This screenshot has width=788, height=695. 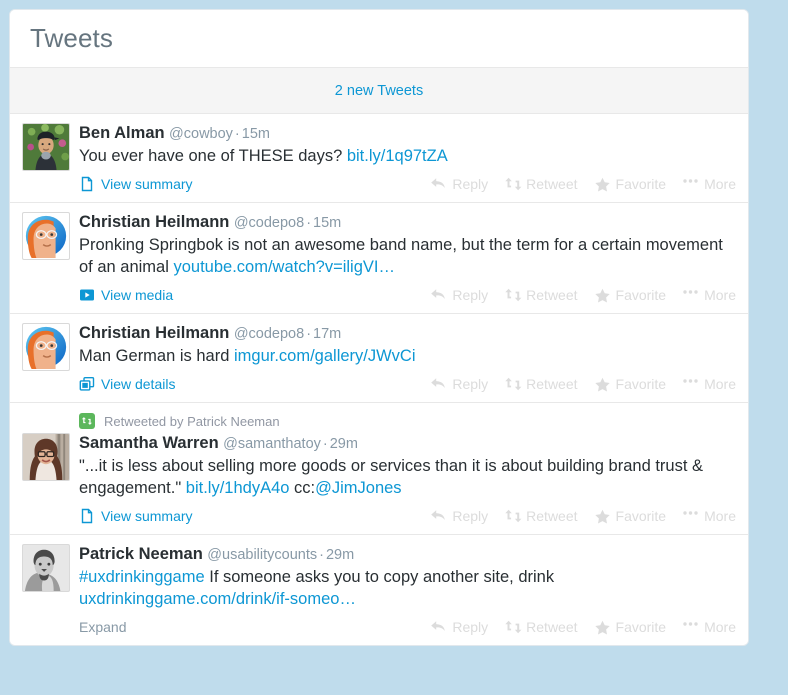 I want to click on retweet-context-label: Retweeted by Patrick Neeman, so click(x=192, y=421).